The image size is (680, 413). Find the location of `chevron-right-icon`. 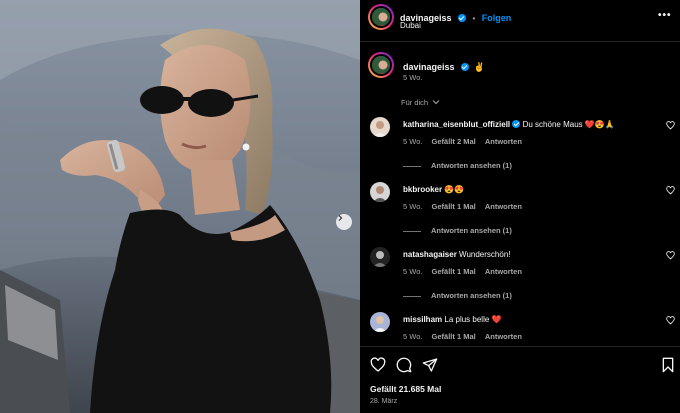

chevron-right-icon is located at coordinates (340, 218).